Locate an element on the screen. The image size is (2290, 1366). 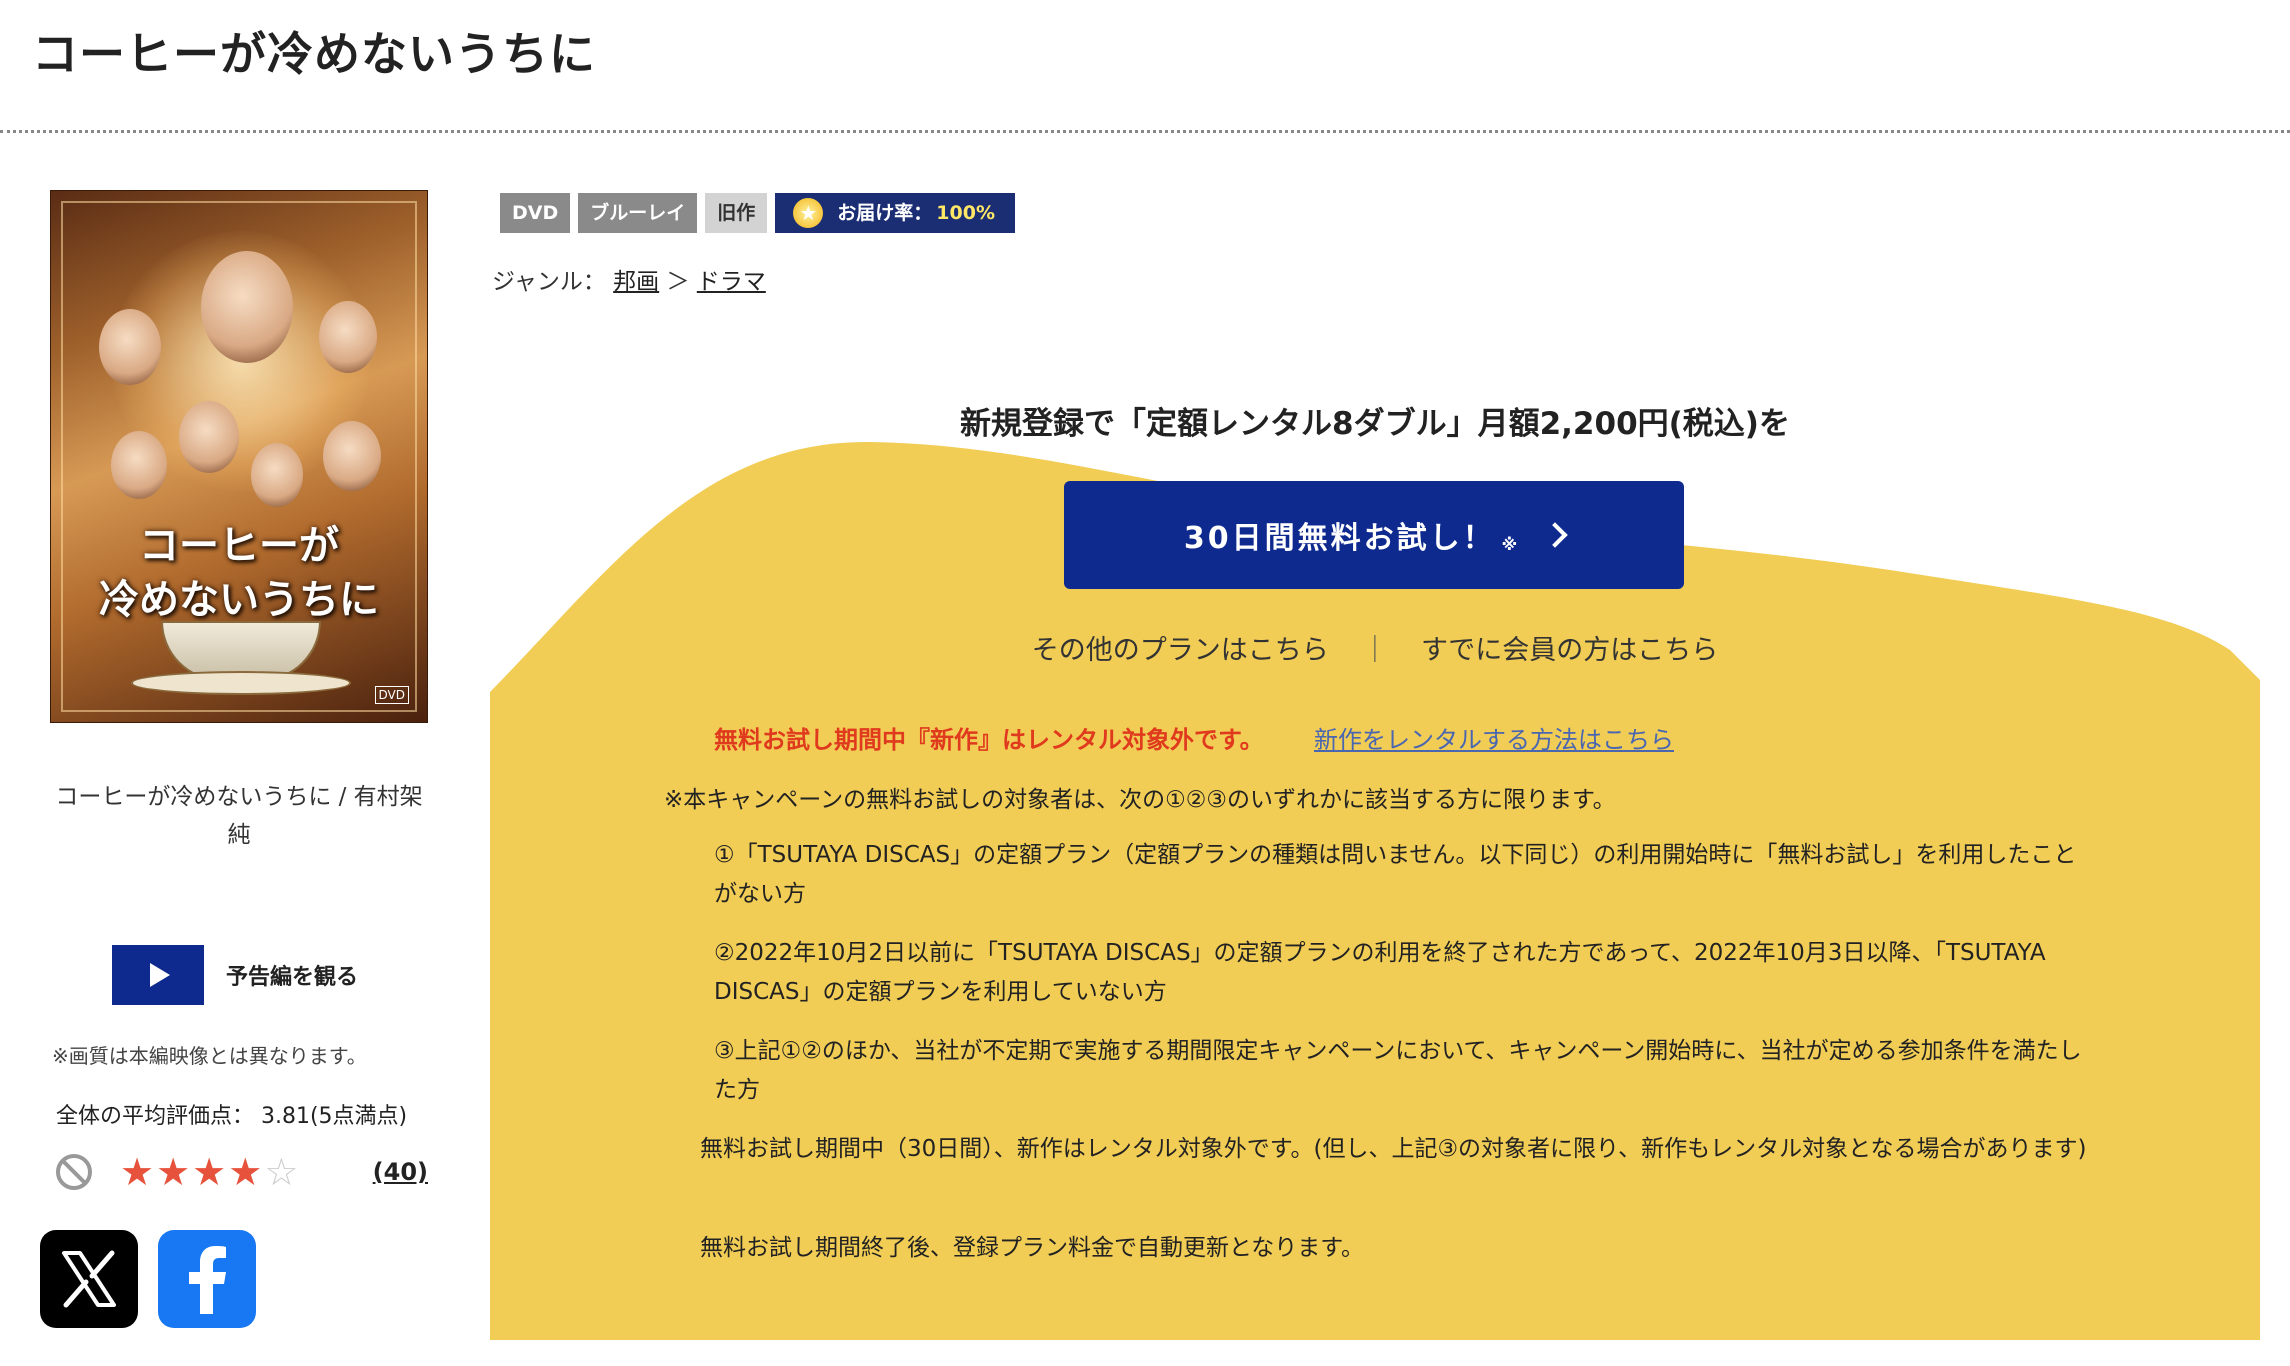
x-share-button is located at coordinates (89, 1279).